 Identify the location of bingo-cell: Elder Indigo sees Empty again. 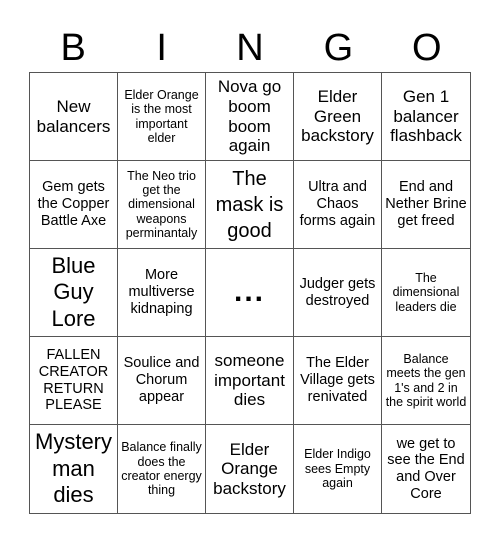
(338, 469).